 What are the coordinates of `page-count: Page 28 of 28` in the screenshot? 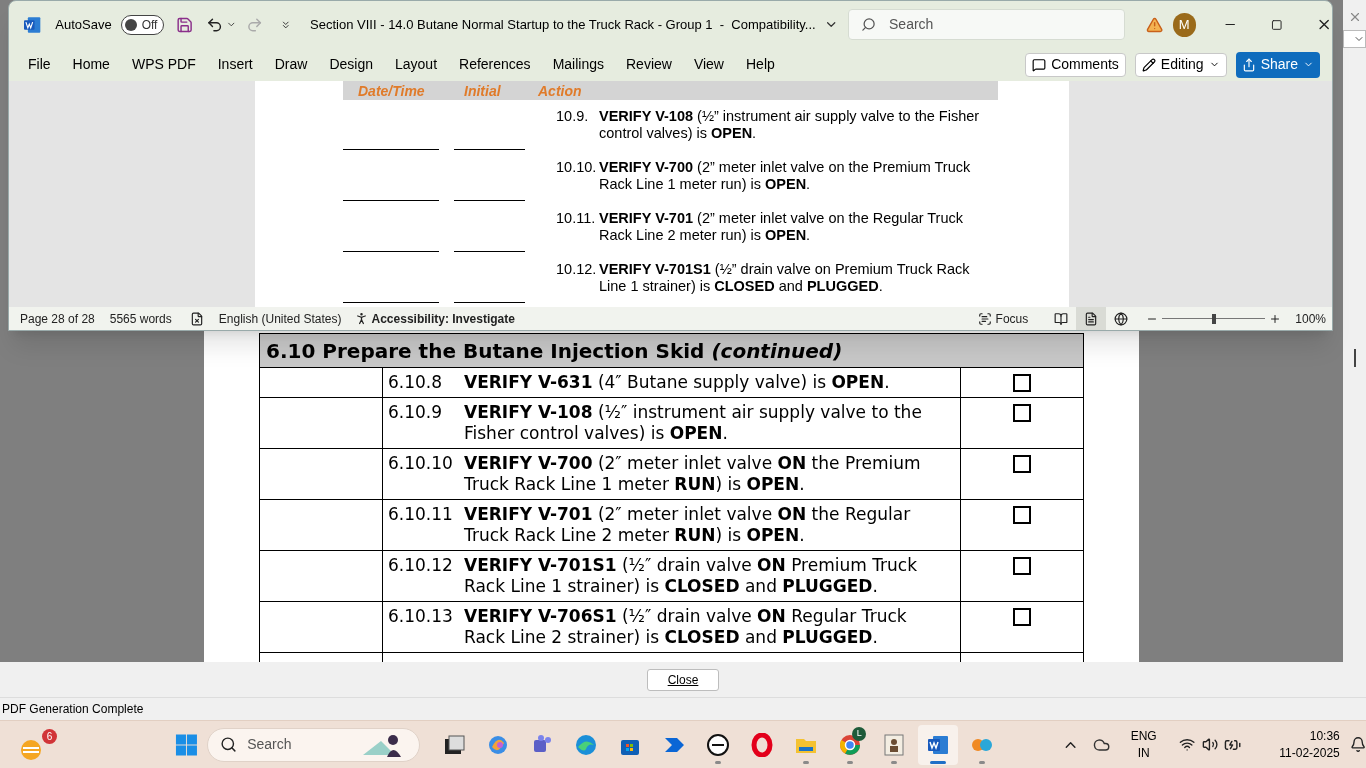 It's located at (57, 318).